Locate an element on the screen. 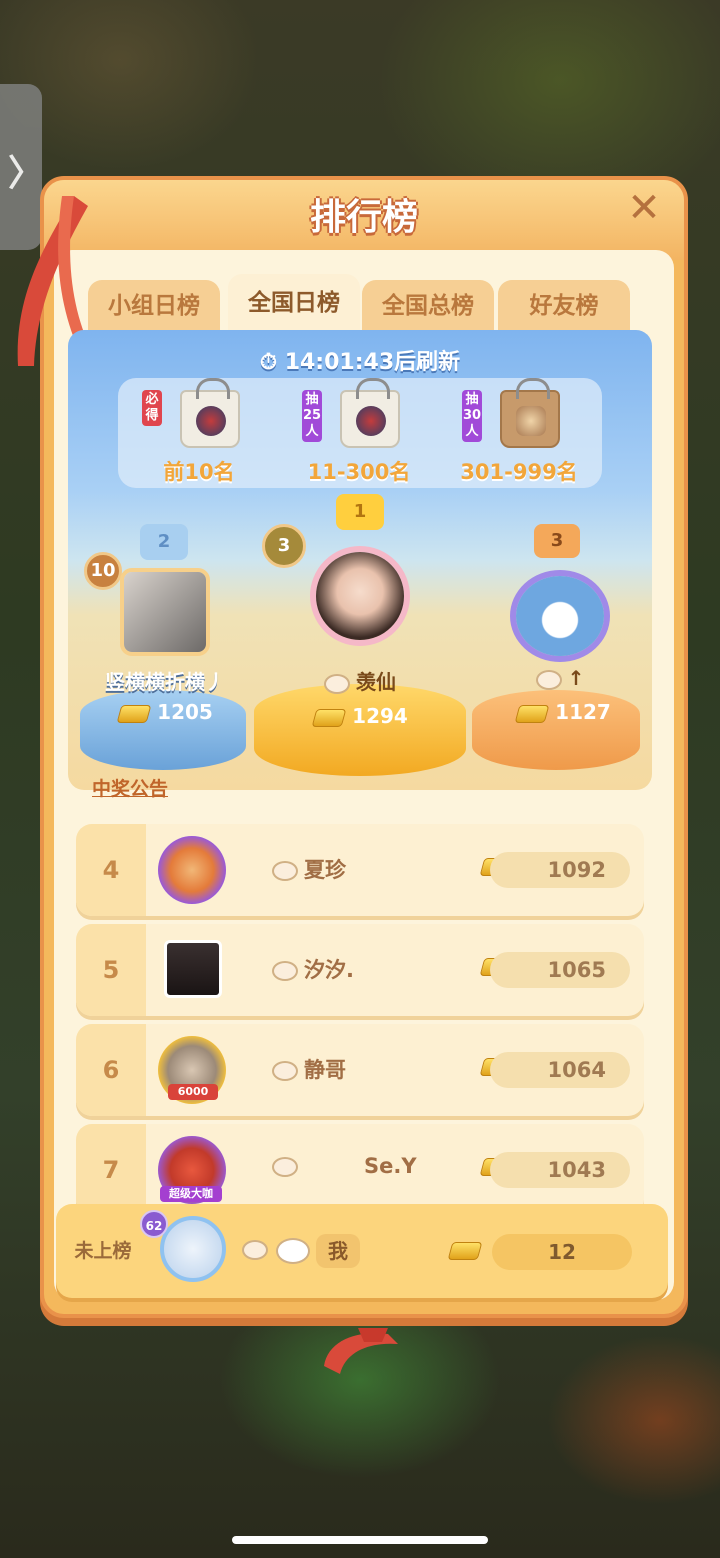  name-text: Se.Y is located at coordinates (390, 1166).